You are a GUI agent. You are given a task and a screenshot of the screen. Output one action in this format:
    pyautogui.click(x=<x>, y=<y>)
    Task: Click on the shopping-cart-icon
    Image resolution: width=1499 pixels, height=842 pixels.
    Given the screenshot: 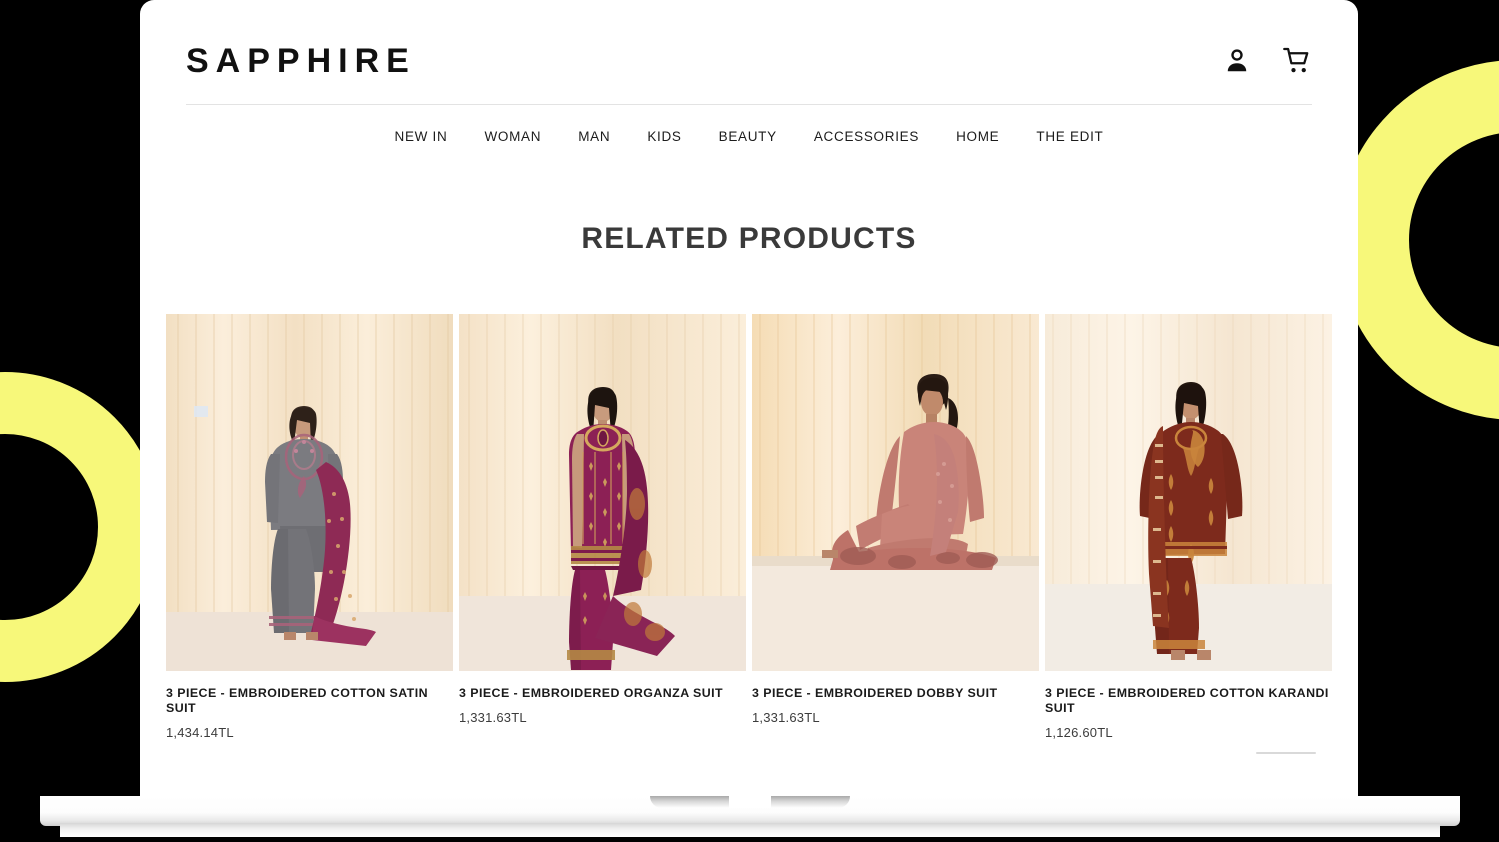 What is the action you would take?
    pyautogui.click(x=1297, y=61)
    